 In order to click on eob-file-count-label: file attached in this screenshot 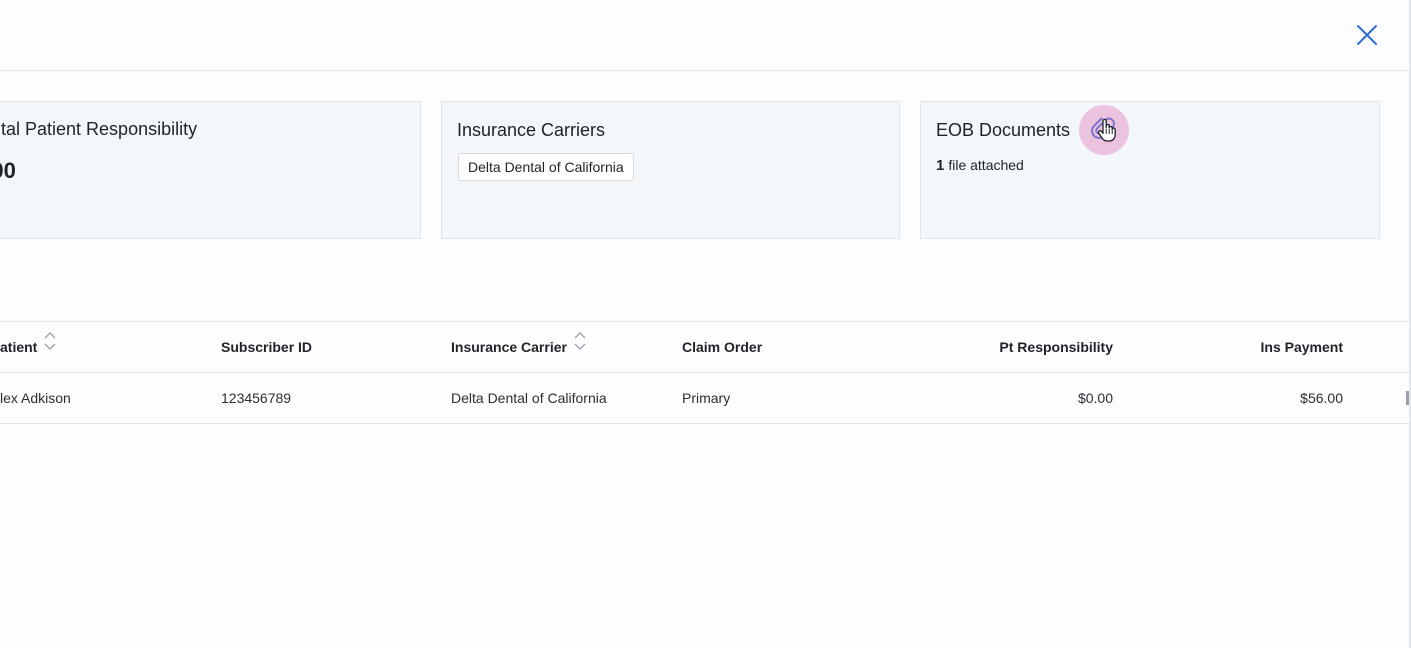, I will do `click(986, 165)`.